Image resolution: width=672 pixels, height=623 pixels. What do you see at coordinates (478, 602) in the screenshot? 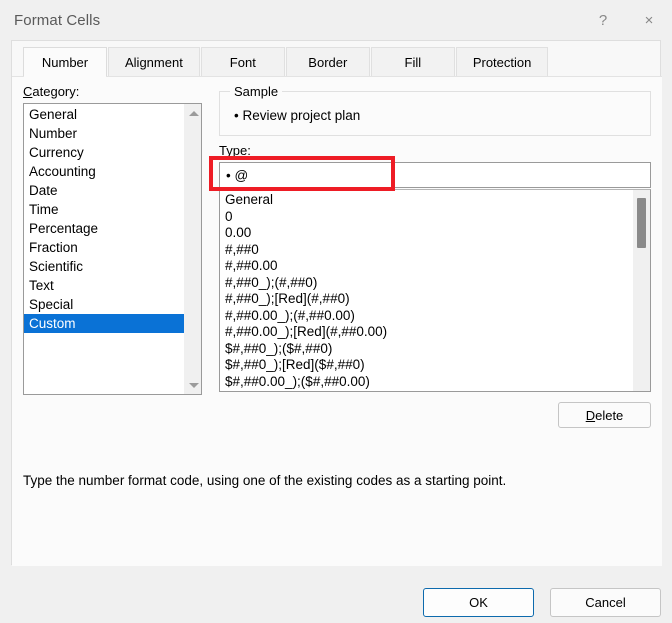
I see `ok-button: OK` at bounding box center [478, 602].